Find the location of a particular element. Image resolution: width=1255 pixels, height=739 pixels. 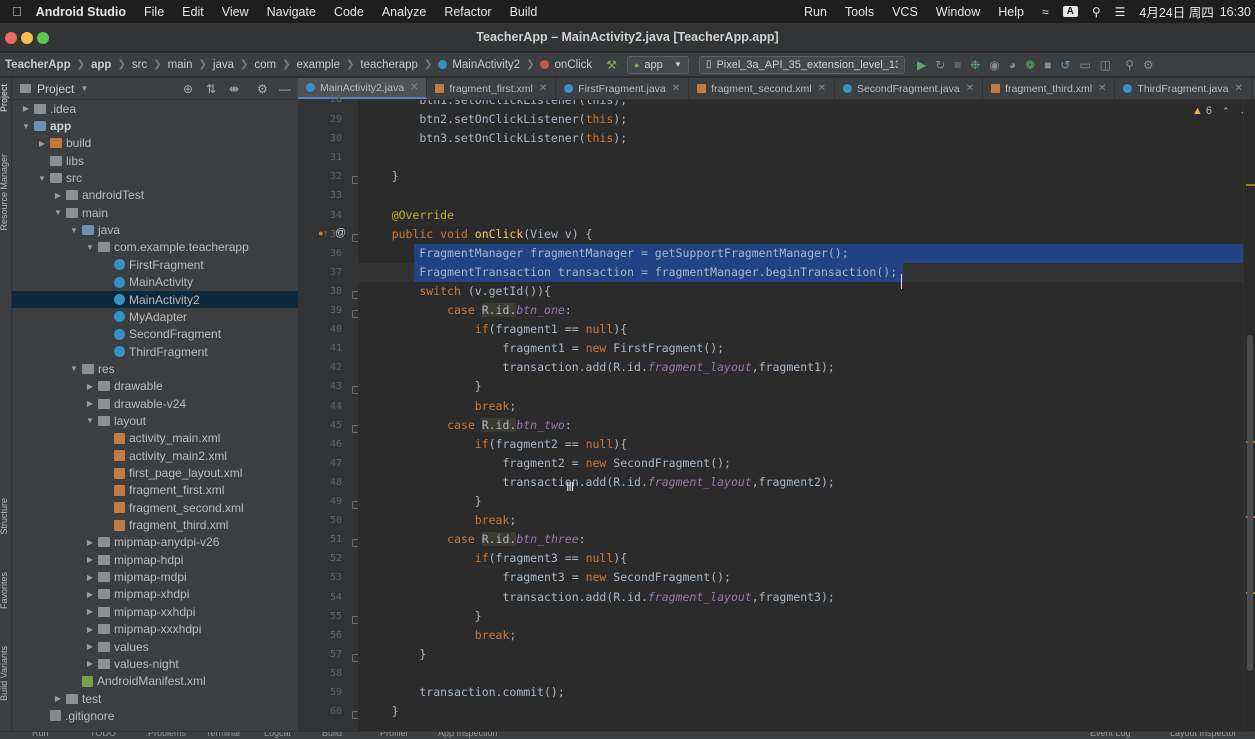

search-everywhere-icon: ⚲ is located at coordinates (1129, 65).